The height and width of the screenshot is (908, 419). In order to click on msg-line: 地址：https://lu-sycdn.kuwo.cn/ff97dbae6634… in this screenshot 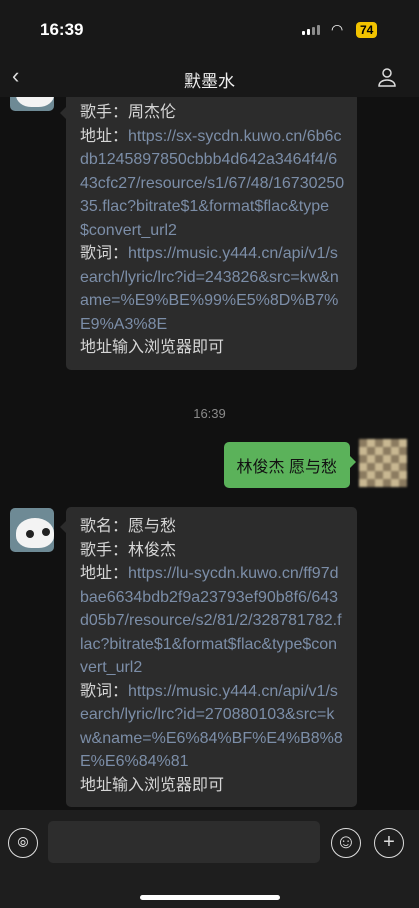, I will do `click(212, 621)`.